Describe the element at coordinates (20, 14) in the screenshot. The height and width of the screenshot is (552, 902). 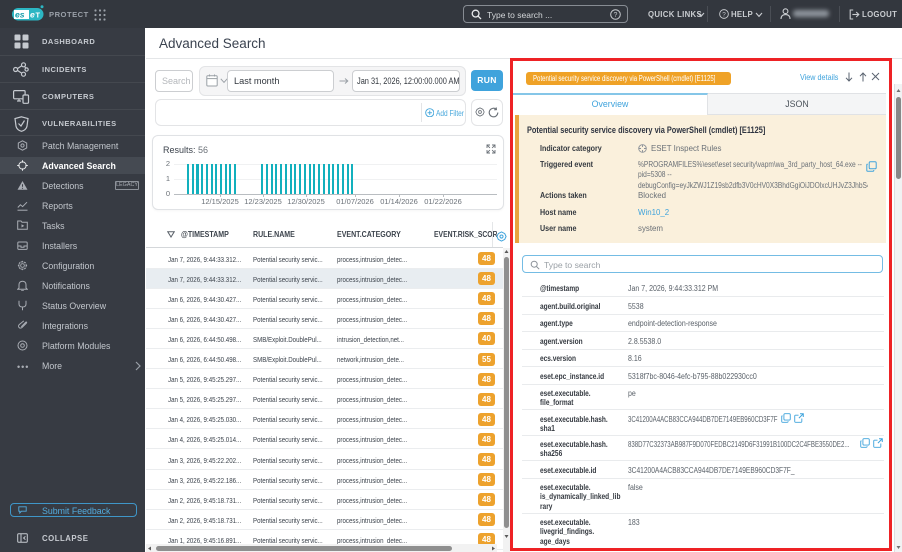
I see `svg-text: es` at that location.